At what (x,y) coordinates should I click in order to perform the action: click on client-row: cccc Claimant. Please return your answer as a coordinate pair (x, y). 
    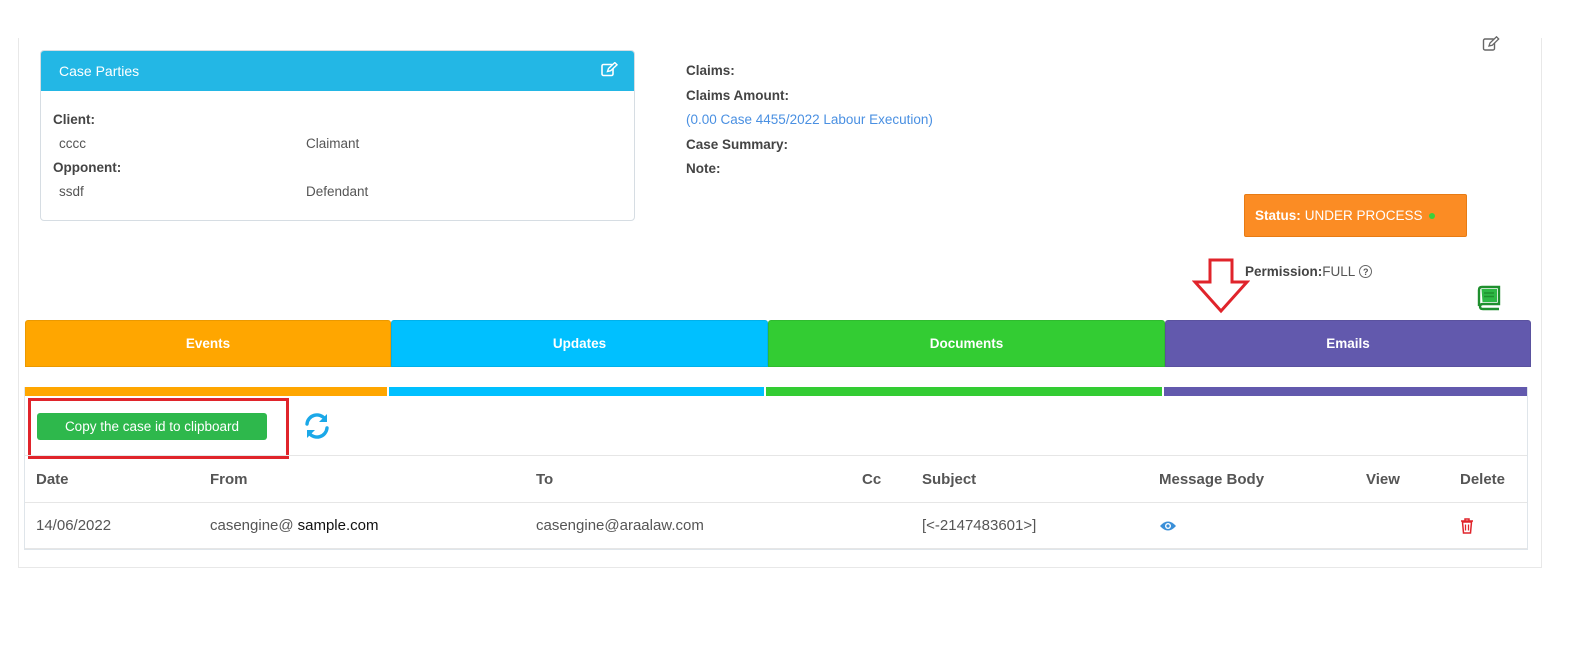
    Looking at the image, I should click on (337, 147).